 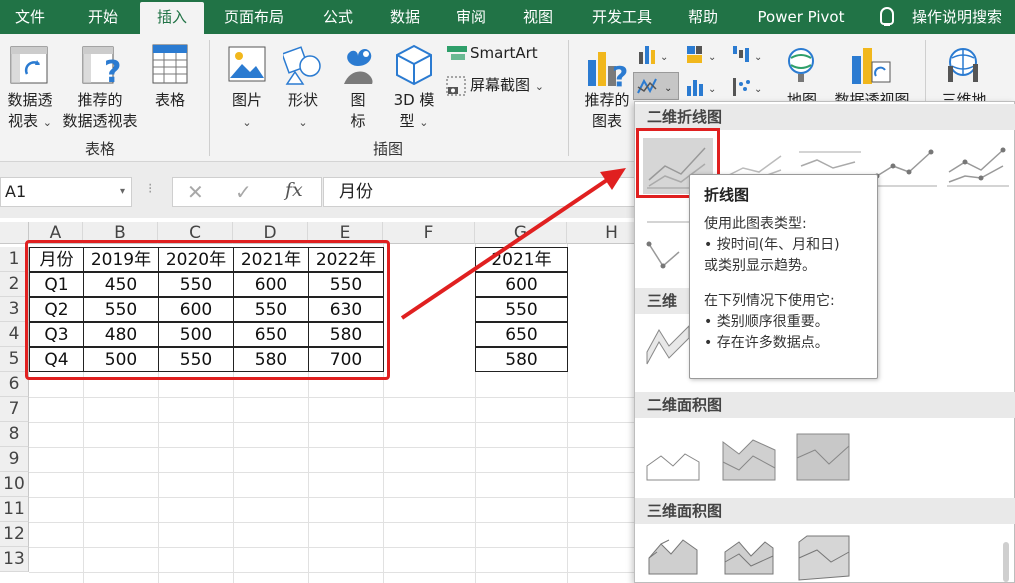 What do you see at coordinates (823, 457) in the screenshot?
I see `chart-option-100-area` at bounding box center [823, 457].